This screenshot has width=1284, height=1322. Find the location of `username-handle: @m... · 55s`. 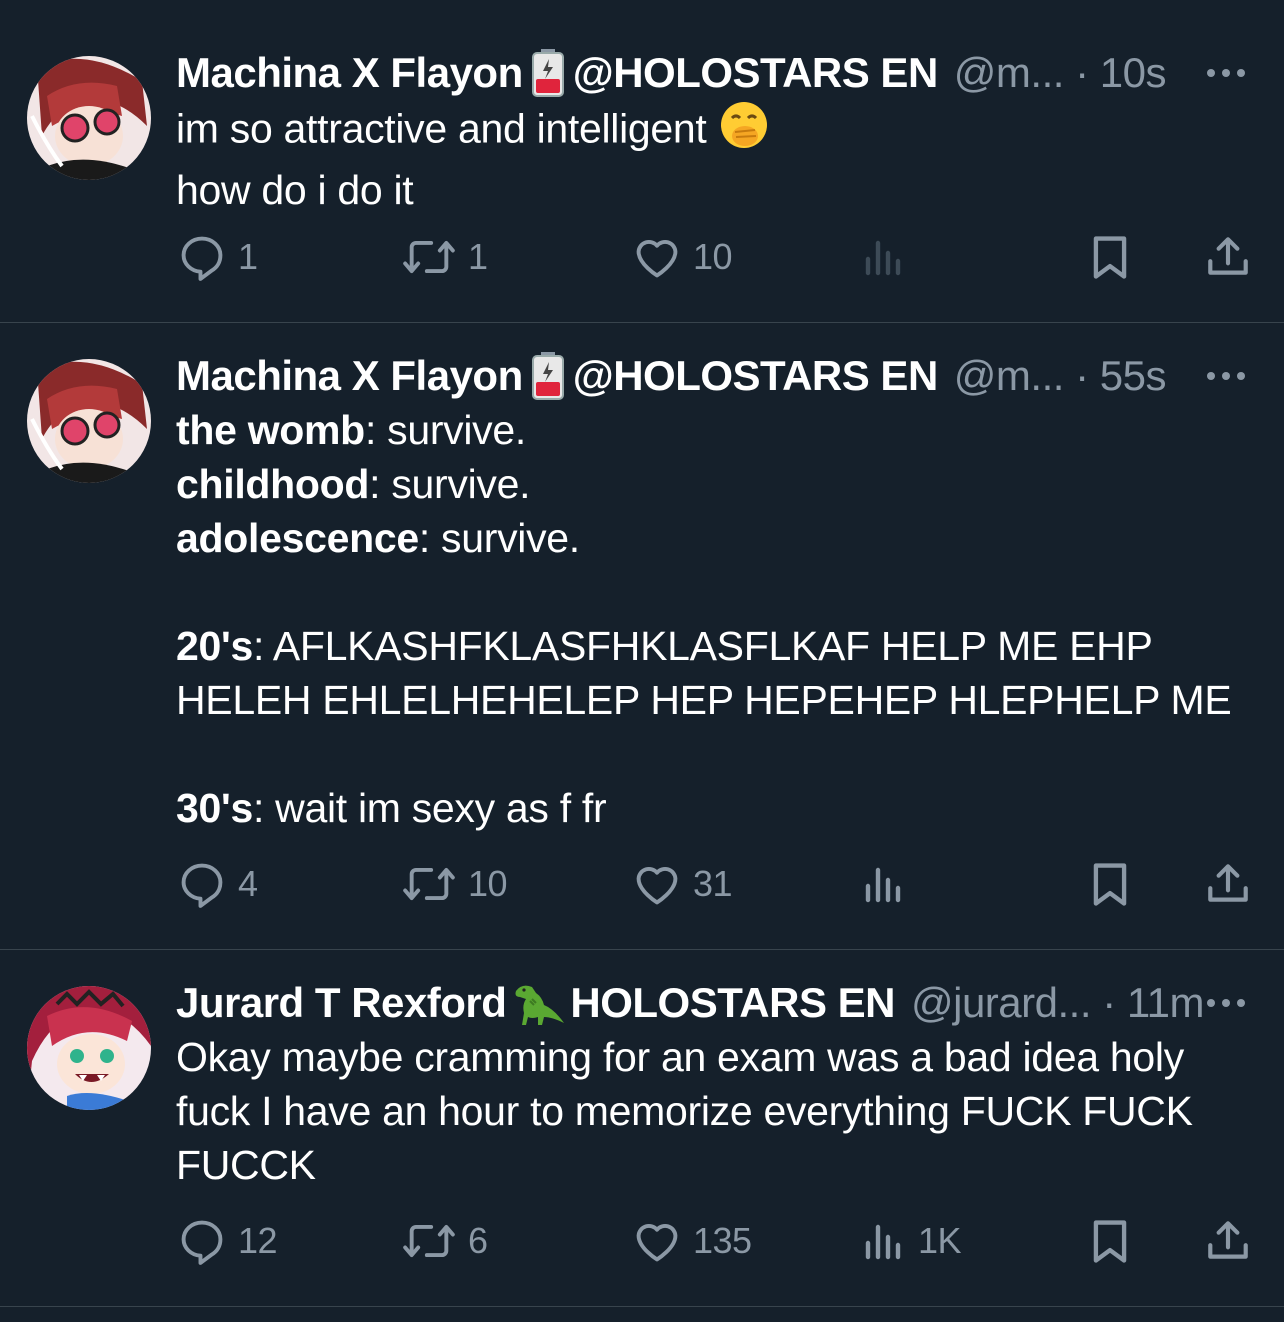

username-handle: @m... · 55s is located at coordinates (1060, 376).